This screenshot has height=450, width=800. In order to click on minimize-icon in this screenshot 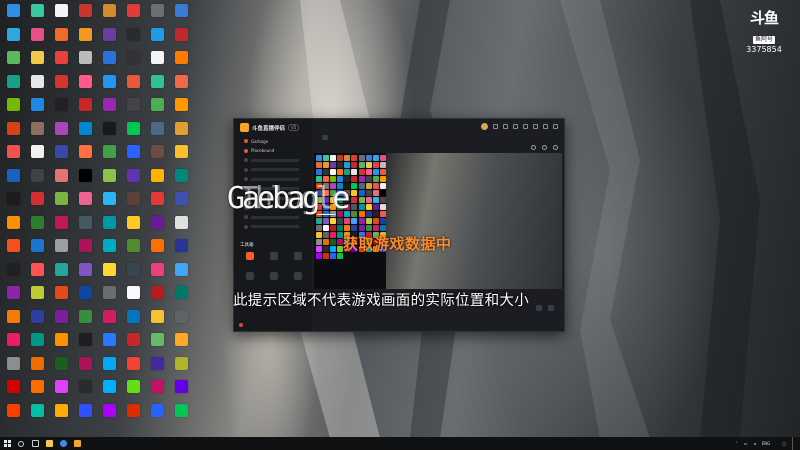, I will do `click(535, 126)`.